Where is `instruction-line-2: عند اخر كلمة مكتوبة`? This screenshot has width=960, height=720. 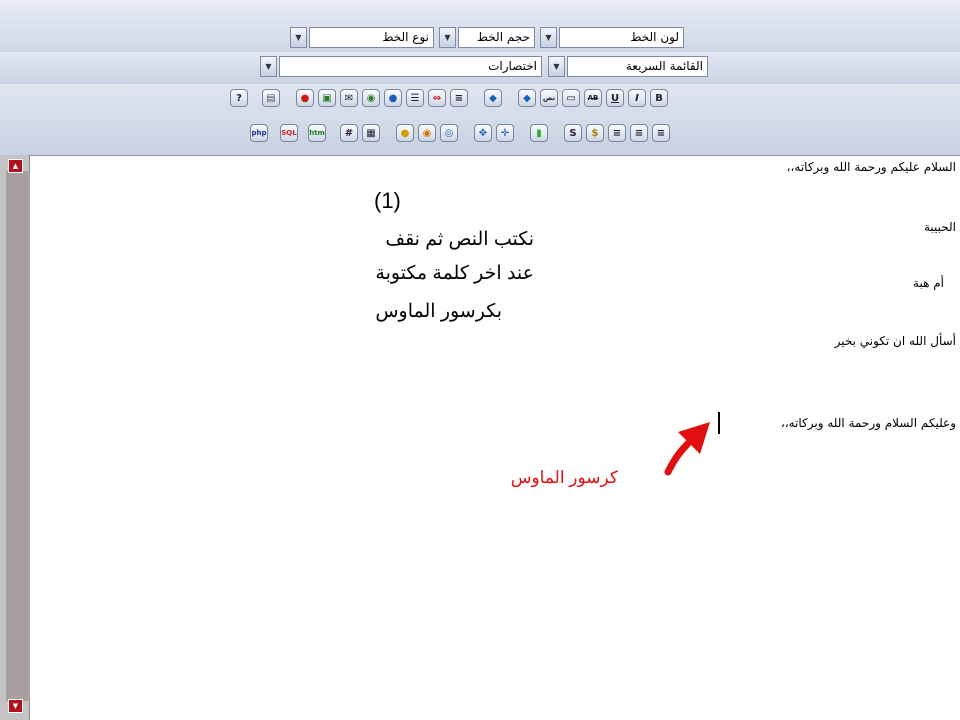 instruction-line-2: عند اخر كلمة مكتوبة is located at coordinates (454, 273).